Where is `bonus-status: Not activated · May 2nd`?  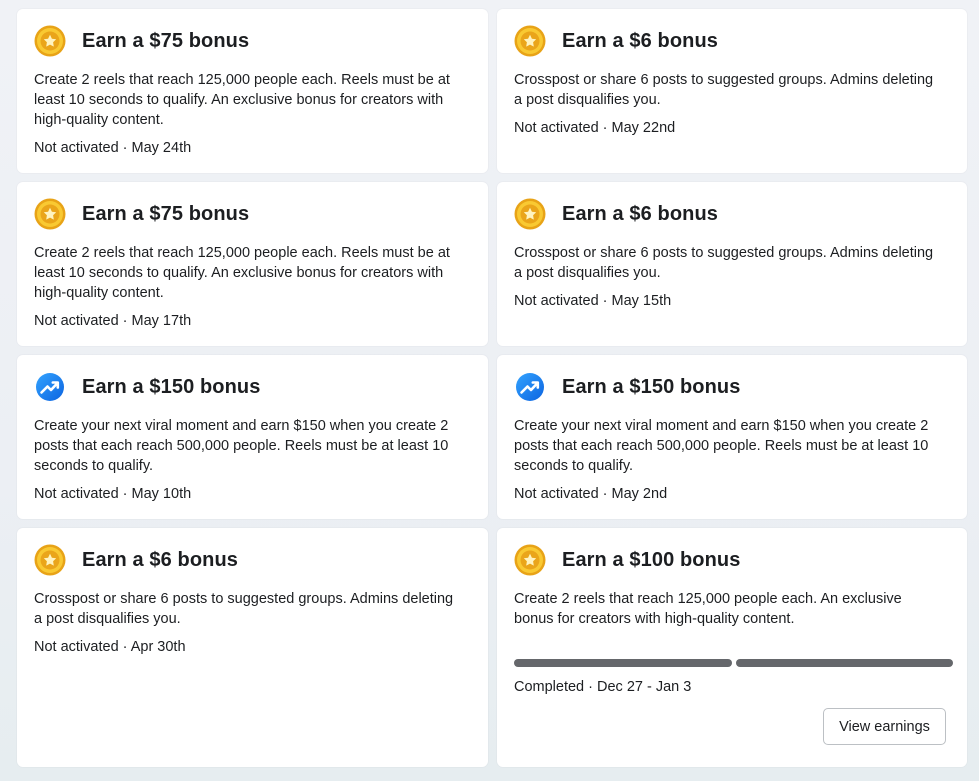
bonus-status: Not activated · May 2nd is located at coordinates (591, 494).